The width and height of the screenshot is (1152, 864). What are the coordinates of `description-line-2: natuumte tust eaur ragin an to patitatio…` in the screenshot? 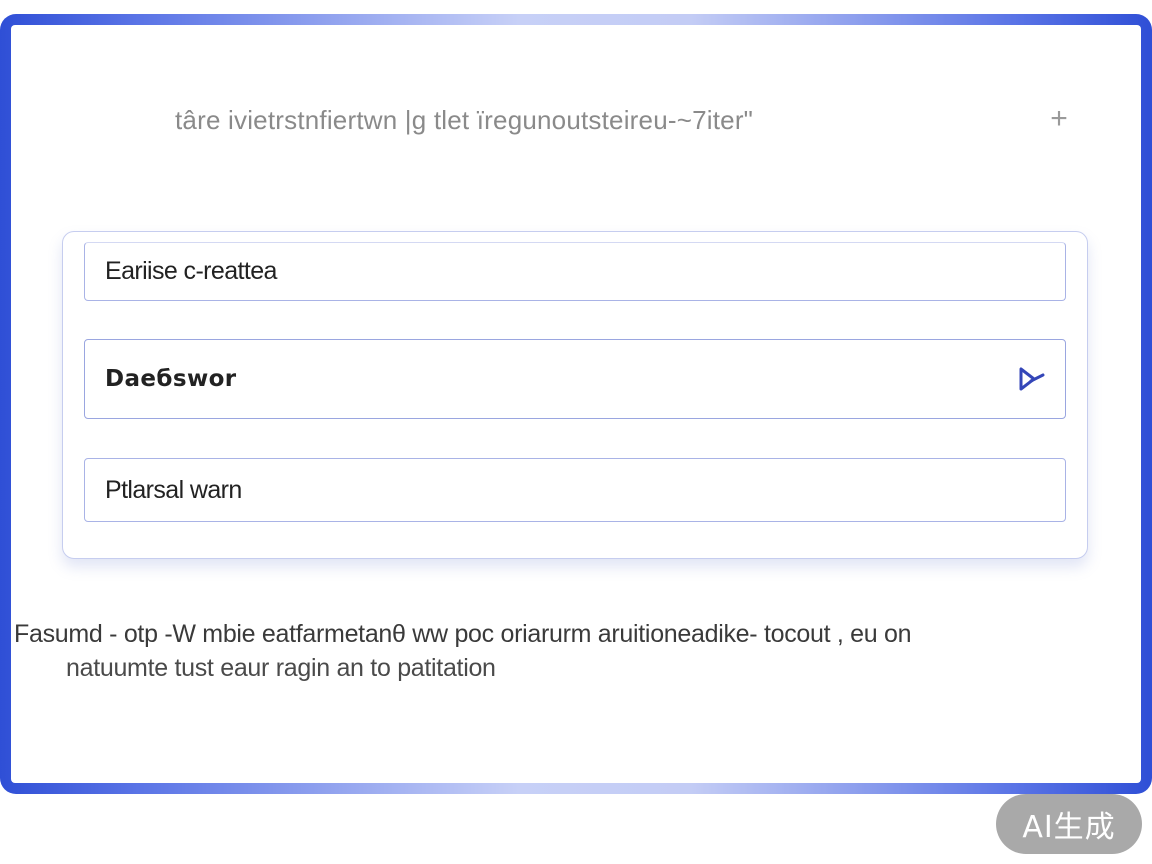 It's located at (281, 668).